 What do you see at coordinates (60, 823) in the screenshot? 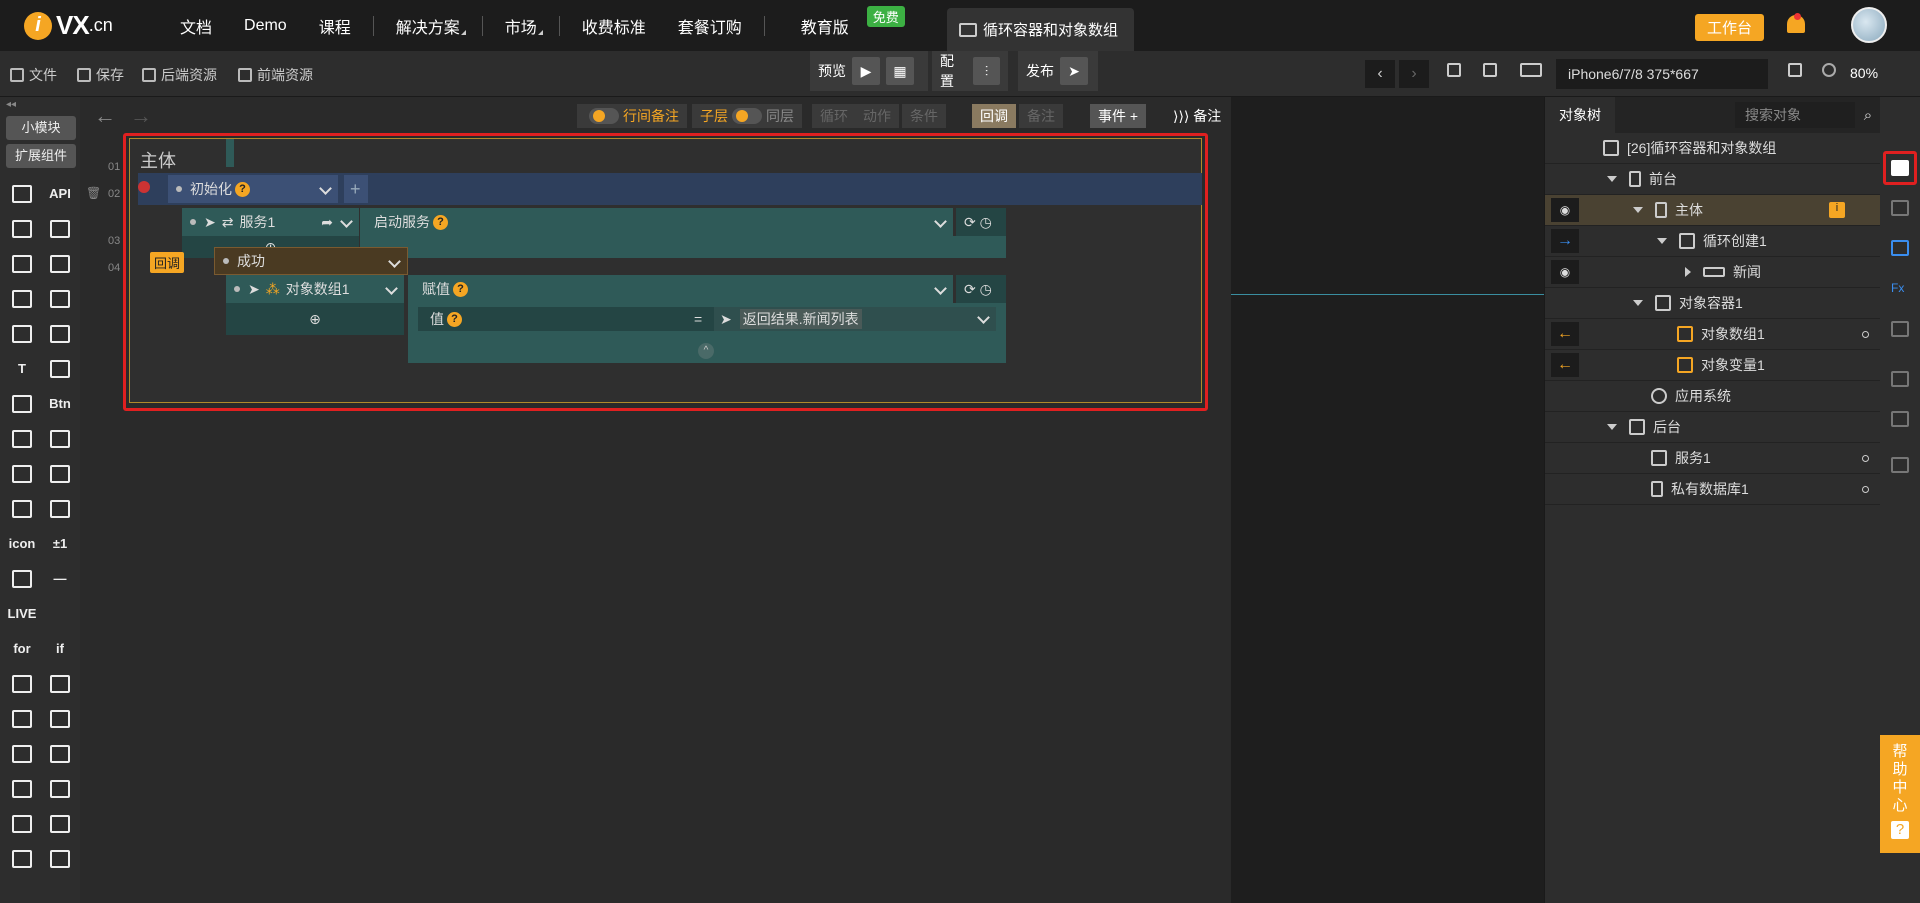
I see `tune-icon` at bounding box center [60, 823].